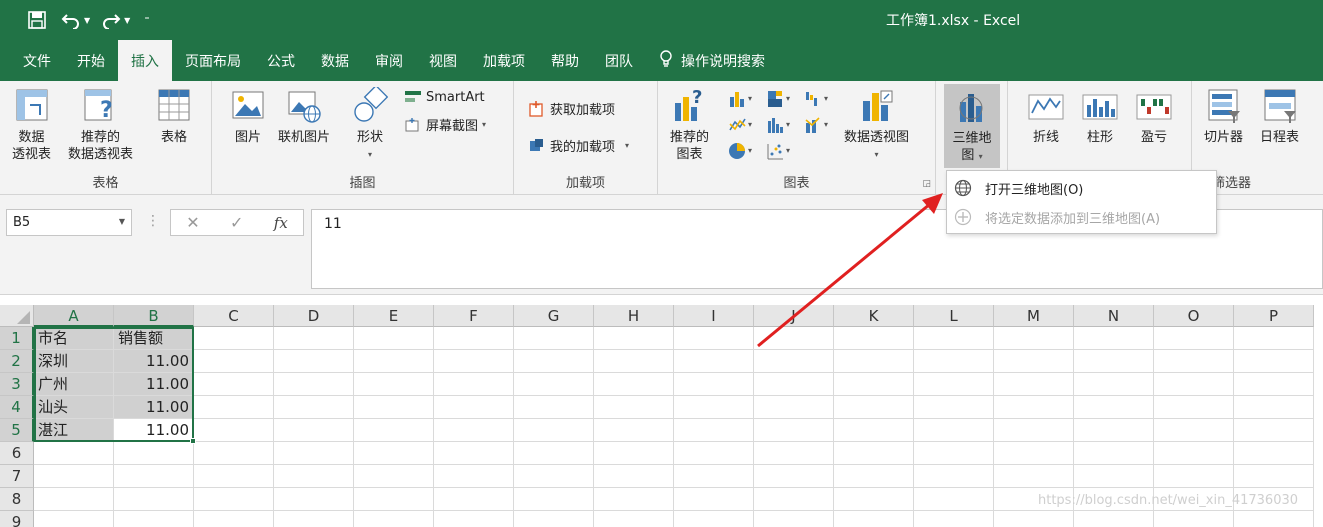  I want to click on cell-k6, so click(874, 453).